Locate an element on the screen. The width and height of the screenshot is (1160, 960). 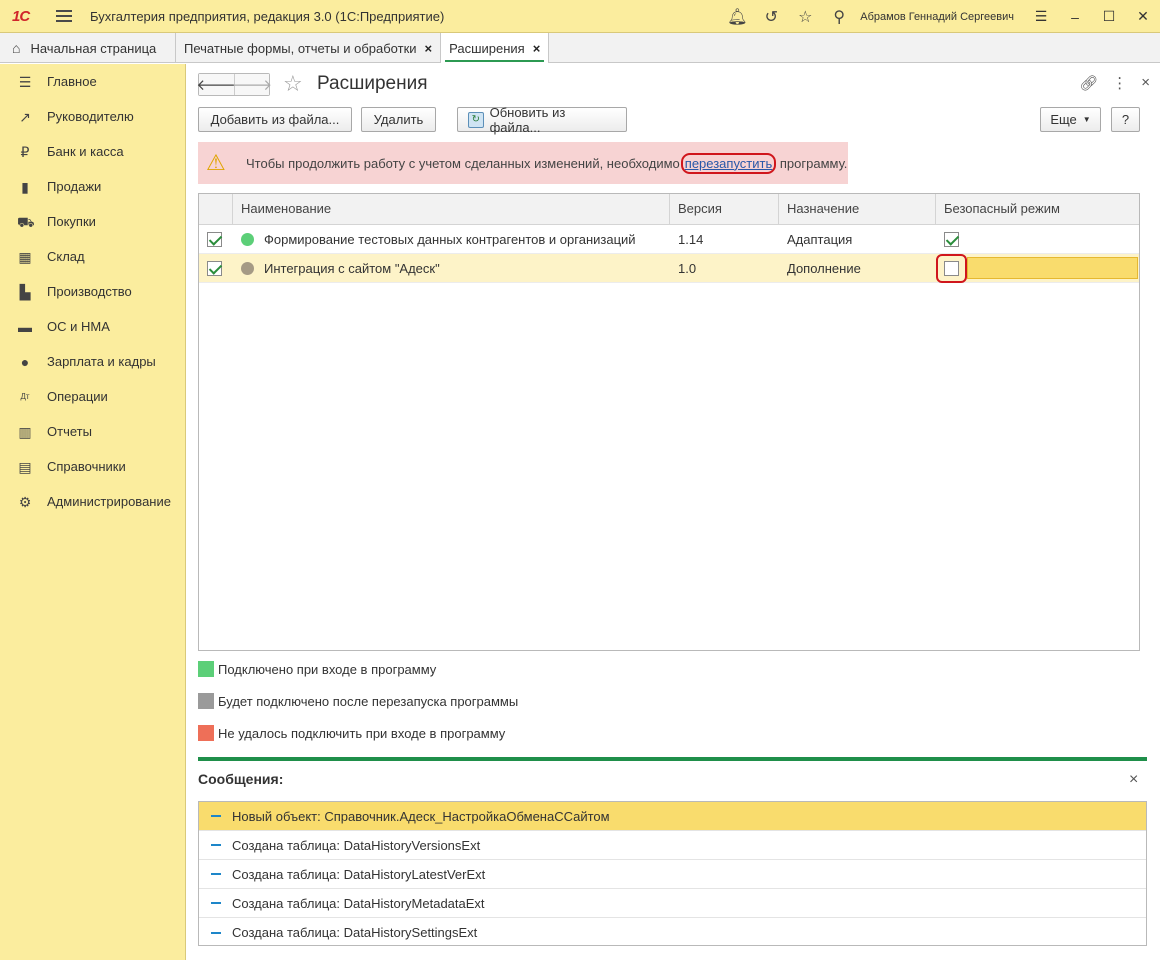
message-item: Создана таблица: DataHistoryLatestVerExt is located at coordinates (672, 874).